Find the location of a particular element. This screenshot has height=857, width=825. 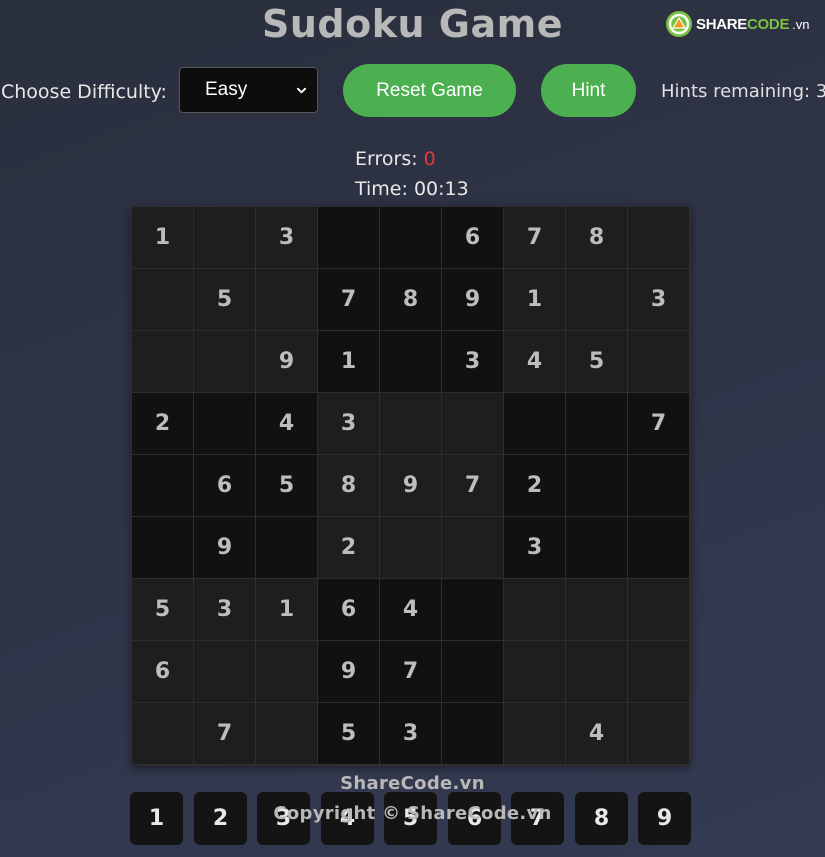

hints-remaining: Hints remaining: 3 is located at coordinates (743, 91).